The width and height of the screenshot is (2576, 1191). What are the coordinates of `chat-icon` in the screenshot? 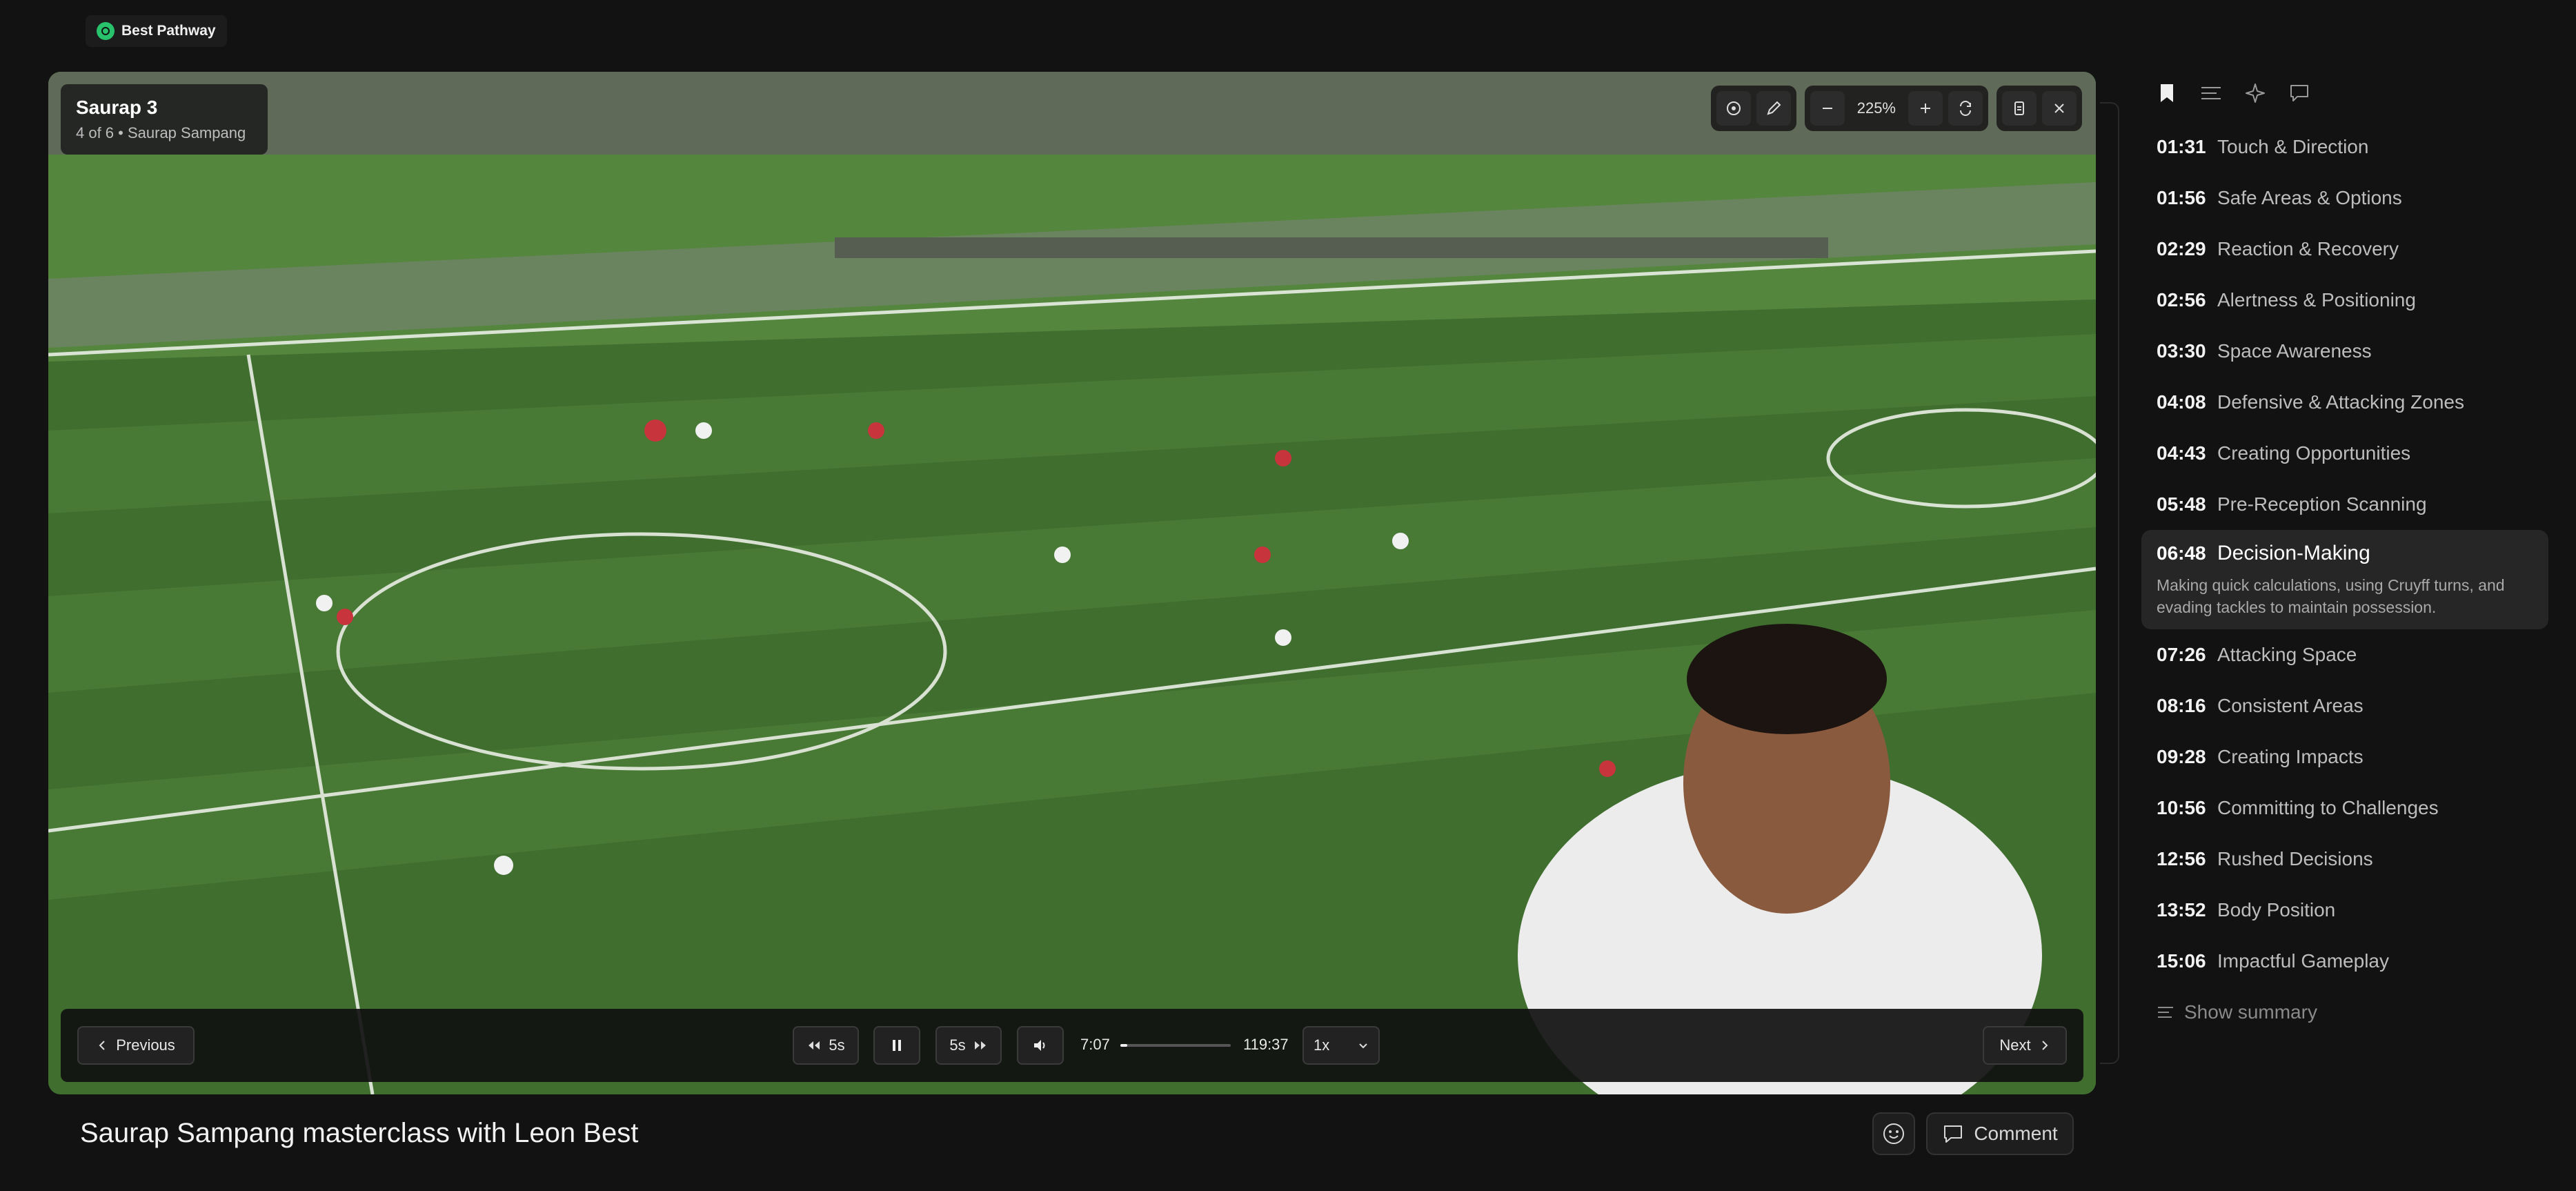 It's located at (2299, 93).